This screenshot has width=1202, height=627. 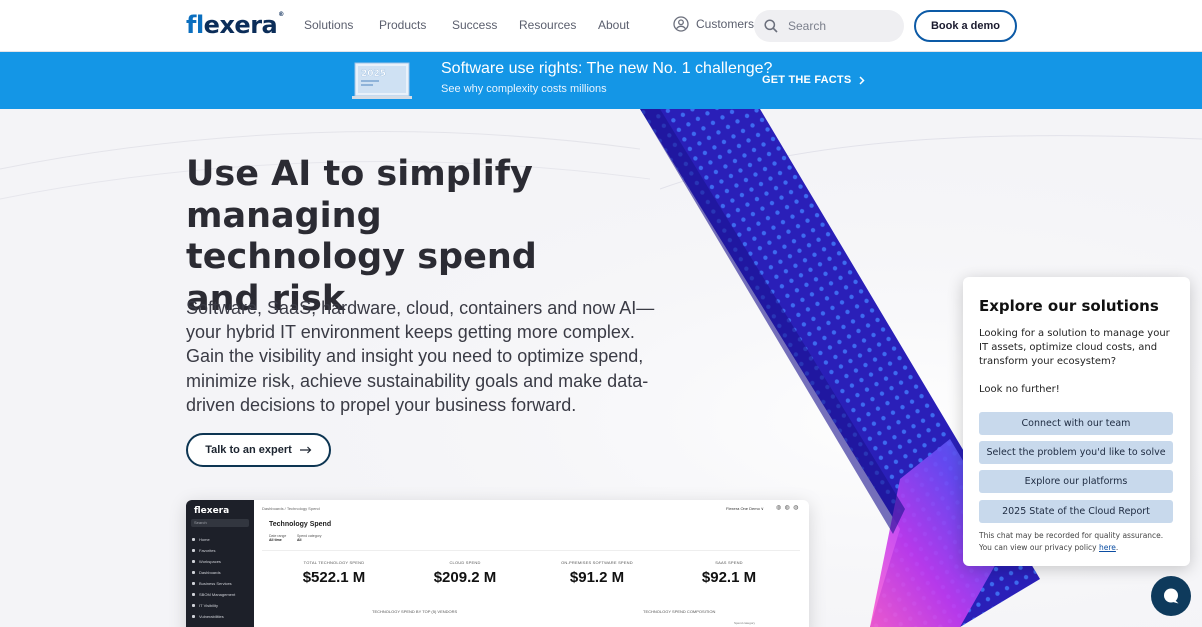 What do you see at coordinates (681, 24) in the screenshot?
I see `user-circle-icon` at bounding box center [681, 24].